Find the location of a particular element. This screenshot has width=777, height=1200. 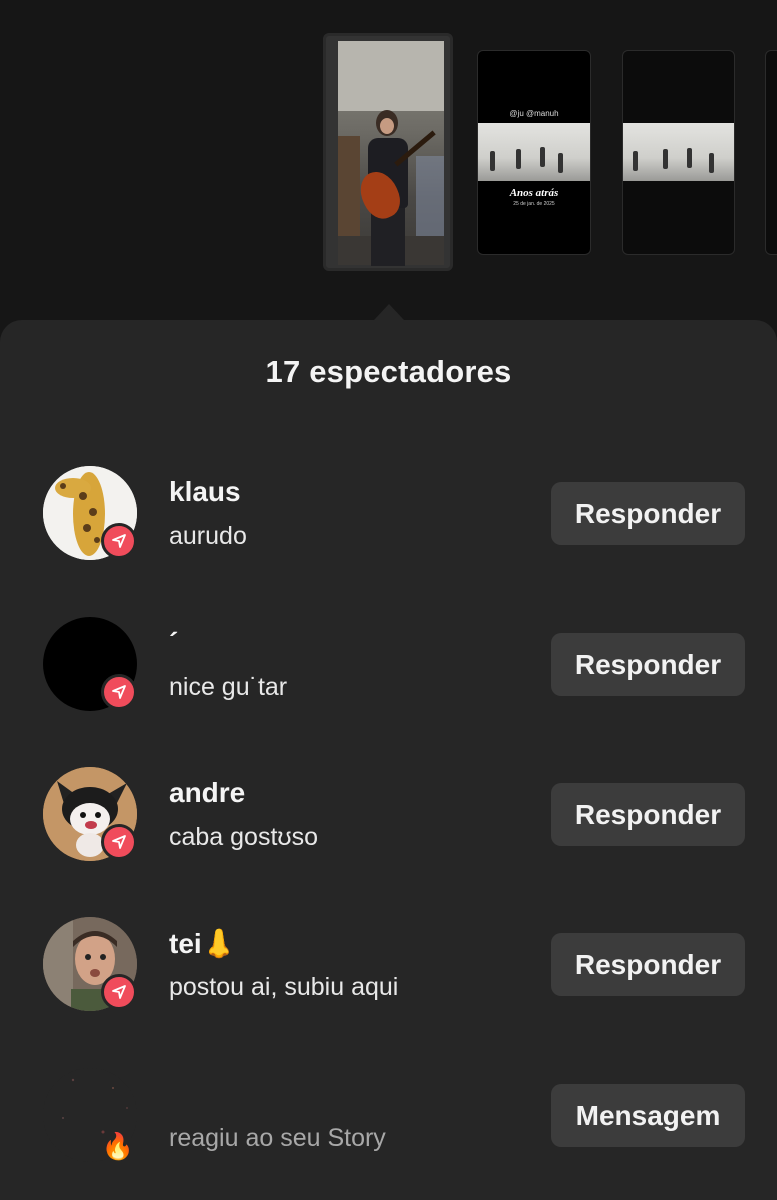

viewer-row: tei👃 postou ai, subiu aqui Responder is located at coordinates (388, 977).